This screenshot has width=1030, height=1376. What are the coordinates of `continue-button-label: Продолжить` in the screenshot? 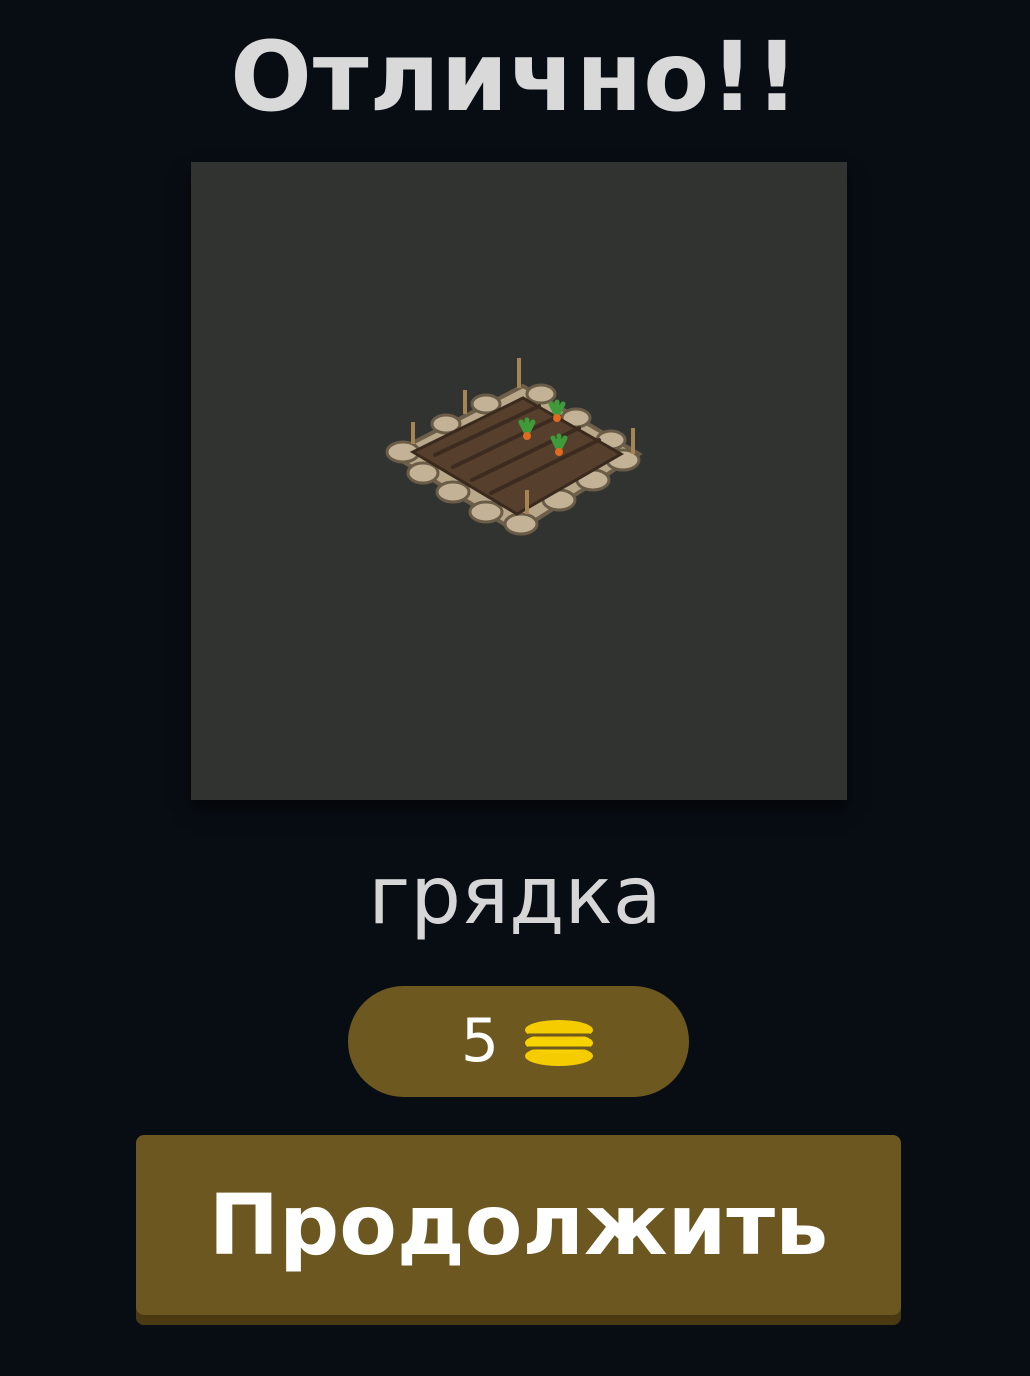 It's located at (518, 1225).